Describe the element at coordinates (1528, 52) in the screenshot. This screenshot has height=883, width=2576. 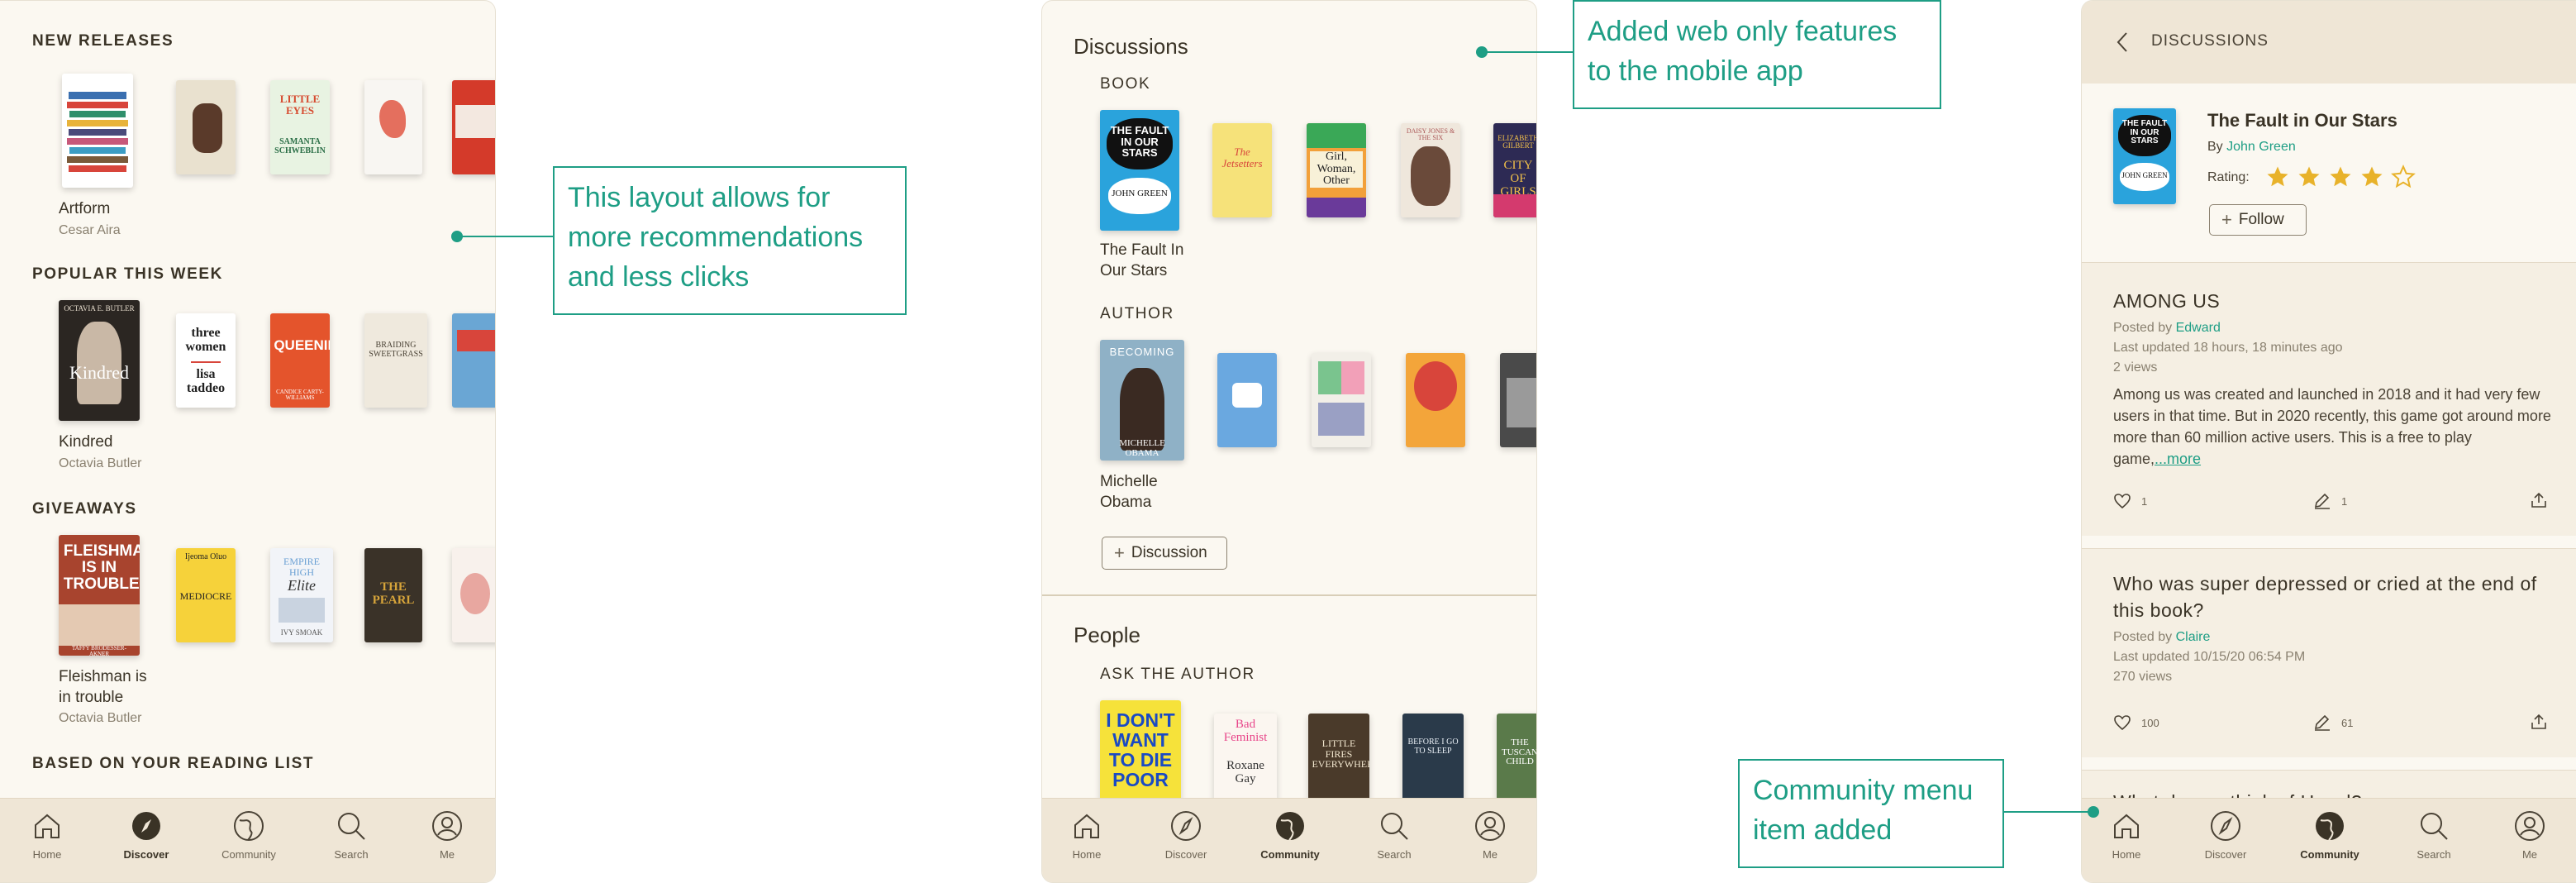
I see `callout-line-web-features` at that location.